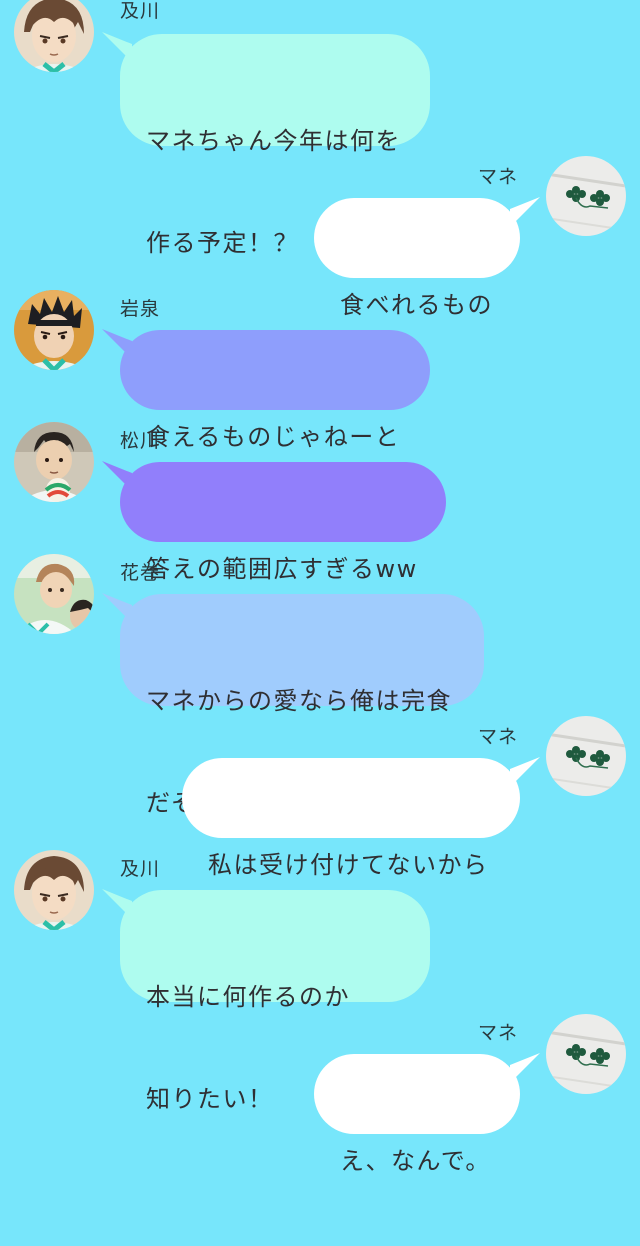 Image resolution: width=640 pixels, height=1246 pixels. What do you see at coordinates (54, 594) in the screenshot?
I see `hanamaki-avatar` at bounding box center [54, 594].